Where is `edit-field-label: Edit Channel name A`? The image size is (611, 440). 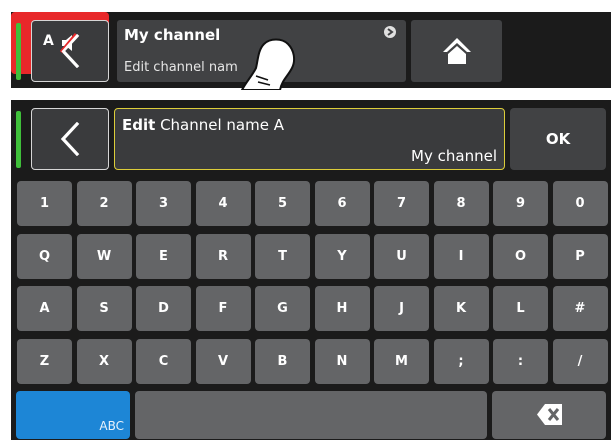
edit-field-label: Edit Channel name A is located at coordinates (203, 125).